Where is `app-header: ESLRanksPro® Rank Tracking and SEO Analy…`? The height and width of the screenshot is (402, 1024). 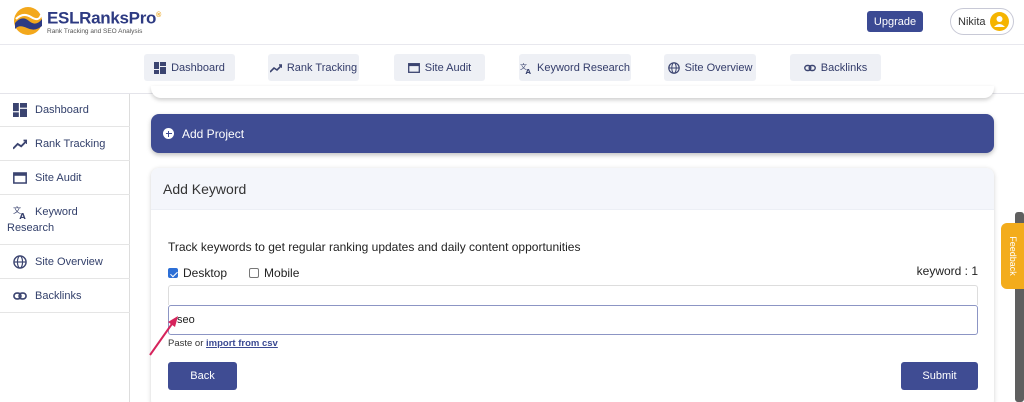
app-header: ESLRanksPro® Rank Tracking and SEO Analy… is located at coordinates (512, 22).